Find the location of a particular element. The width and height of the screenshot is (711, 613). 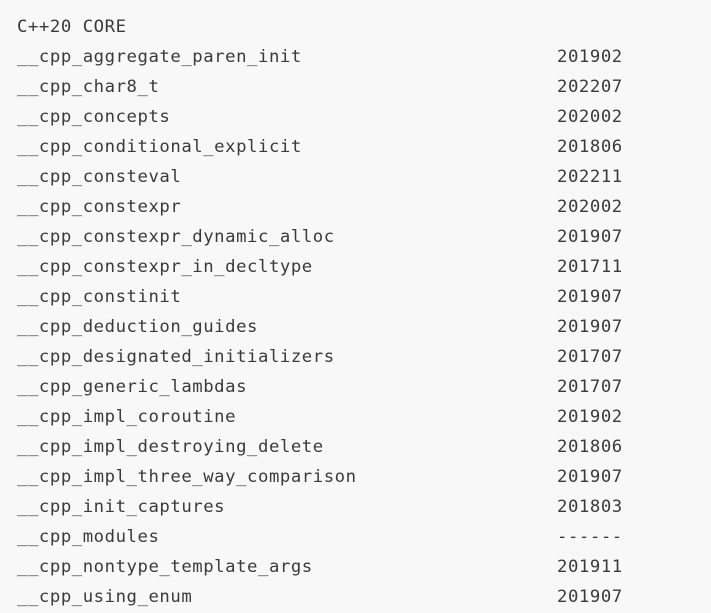

macro-row: __cpp_designated_initializers 201707 is located at coordinates (364, 360).